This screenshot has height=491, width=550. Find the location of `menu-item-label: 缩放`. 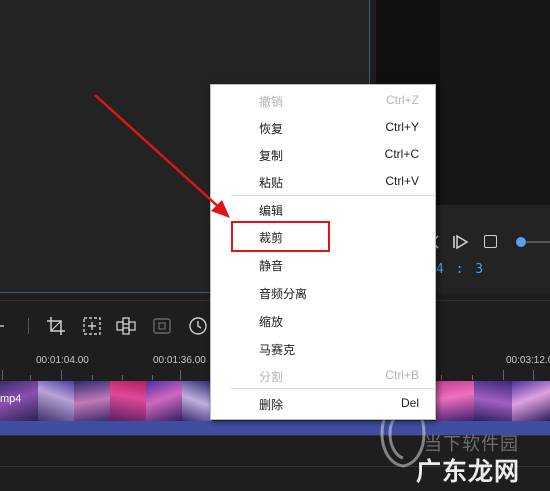

menu-item-label: 缩放 is located at coordinates (271, 322).